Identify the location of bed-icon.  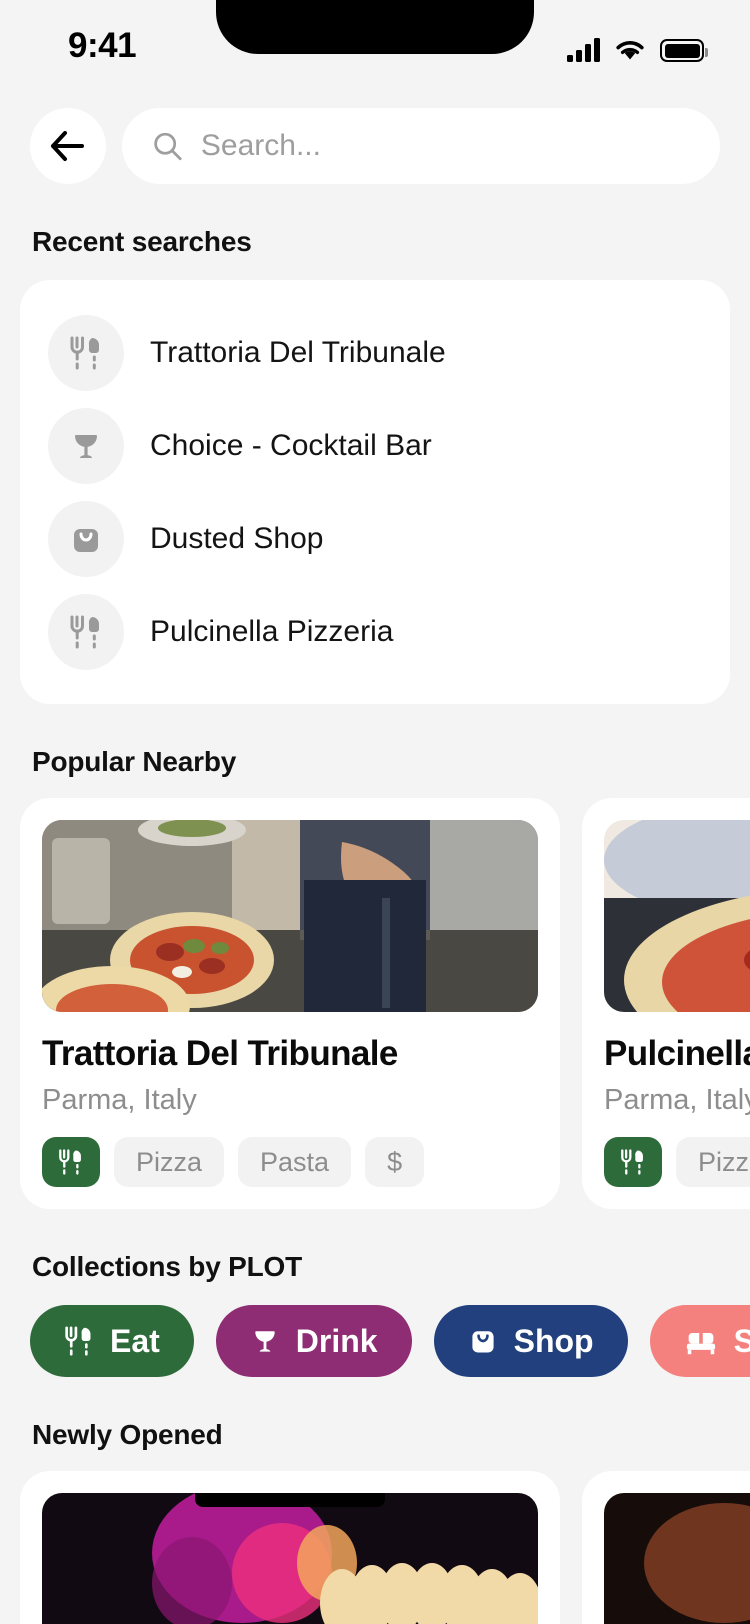
(700, 1344).